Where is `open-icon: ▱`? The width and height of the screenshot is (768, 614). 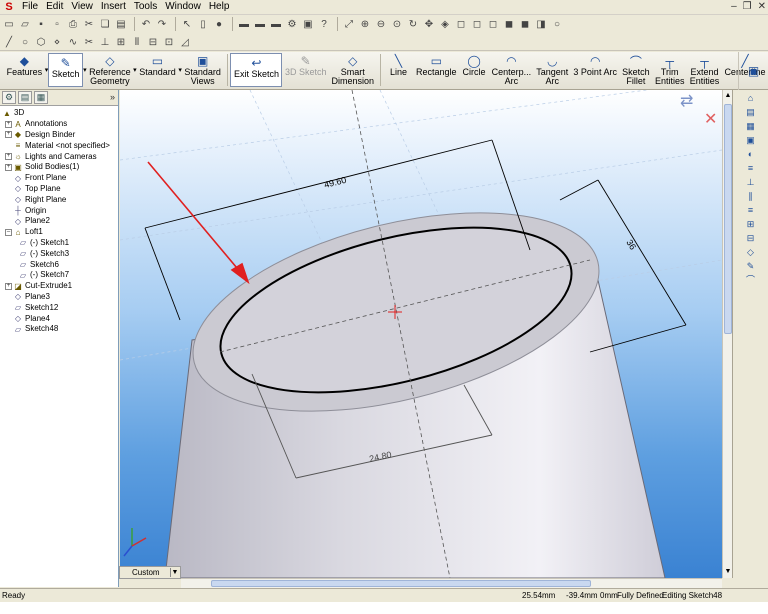
open-icon: ▱ is located at coordinates (25, 24).